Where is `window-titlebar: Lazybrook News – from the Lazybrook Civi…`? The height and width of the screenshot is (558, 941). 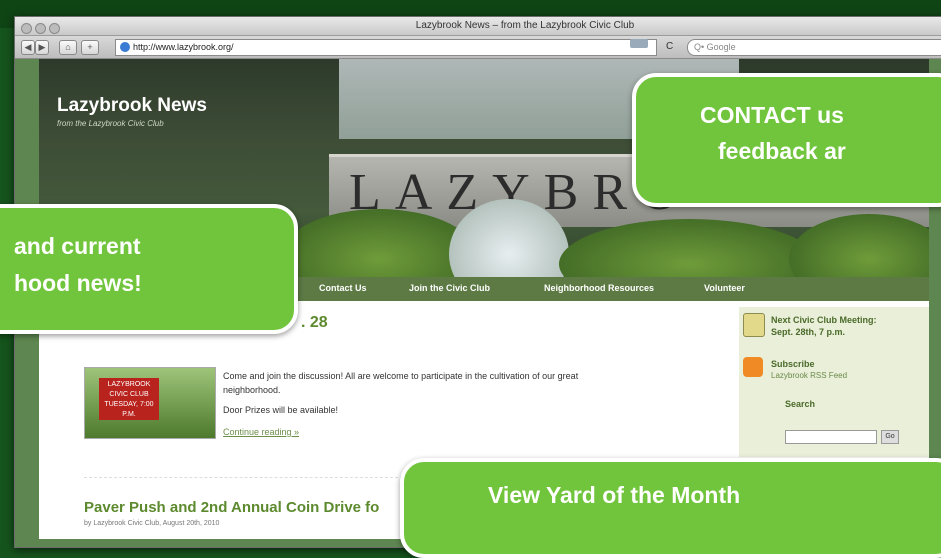
window-titlebar: Lazybrook News – from the Lazybrook Civi… is located at coordinates (478, 26).